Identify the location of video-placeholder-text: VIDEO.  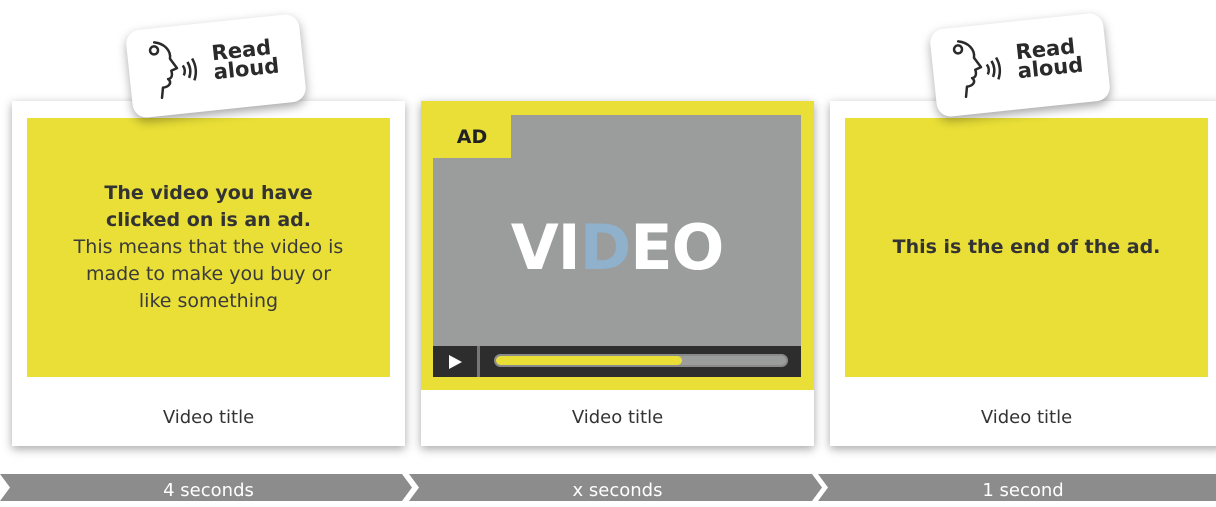
(617, 248).